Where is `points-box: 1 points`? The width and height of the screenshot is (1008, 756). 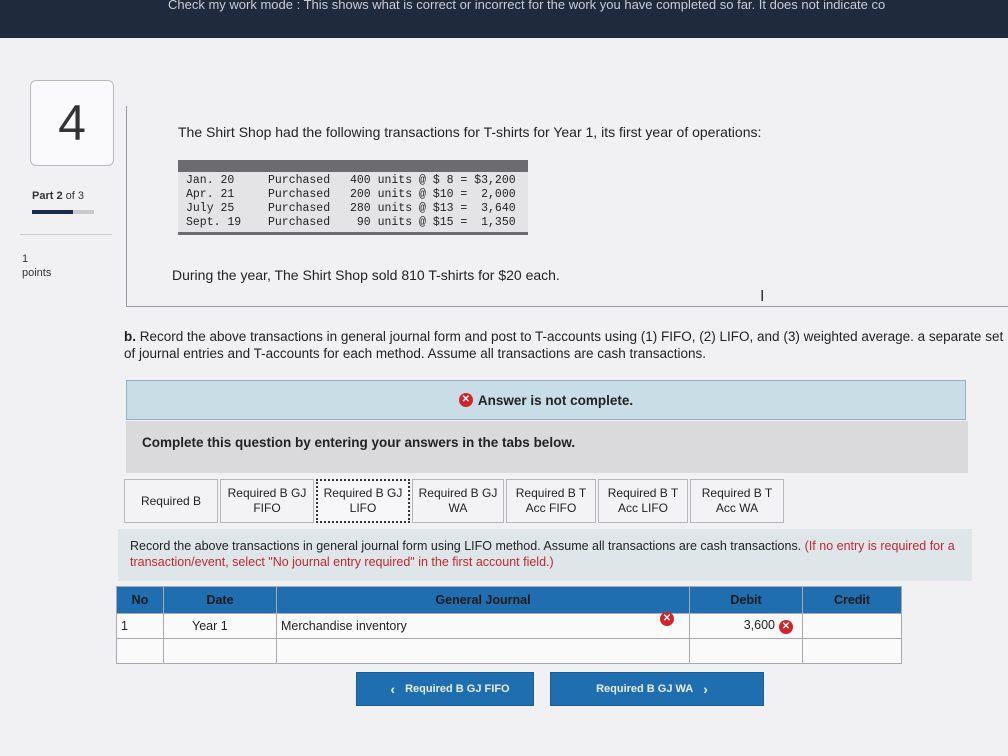
points-box: 1 points is located at coordinates (36, 266).